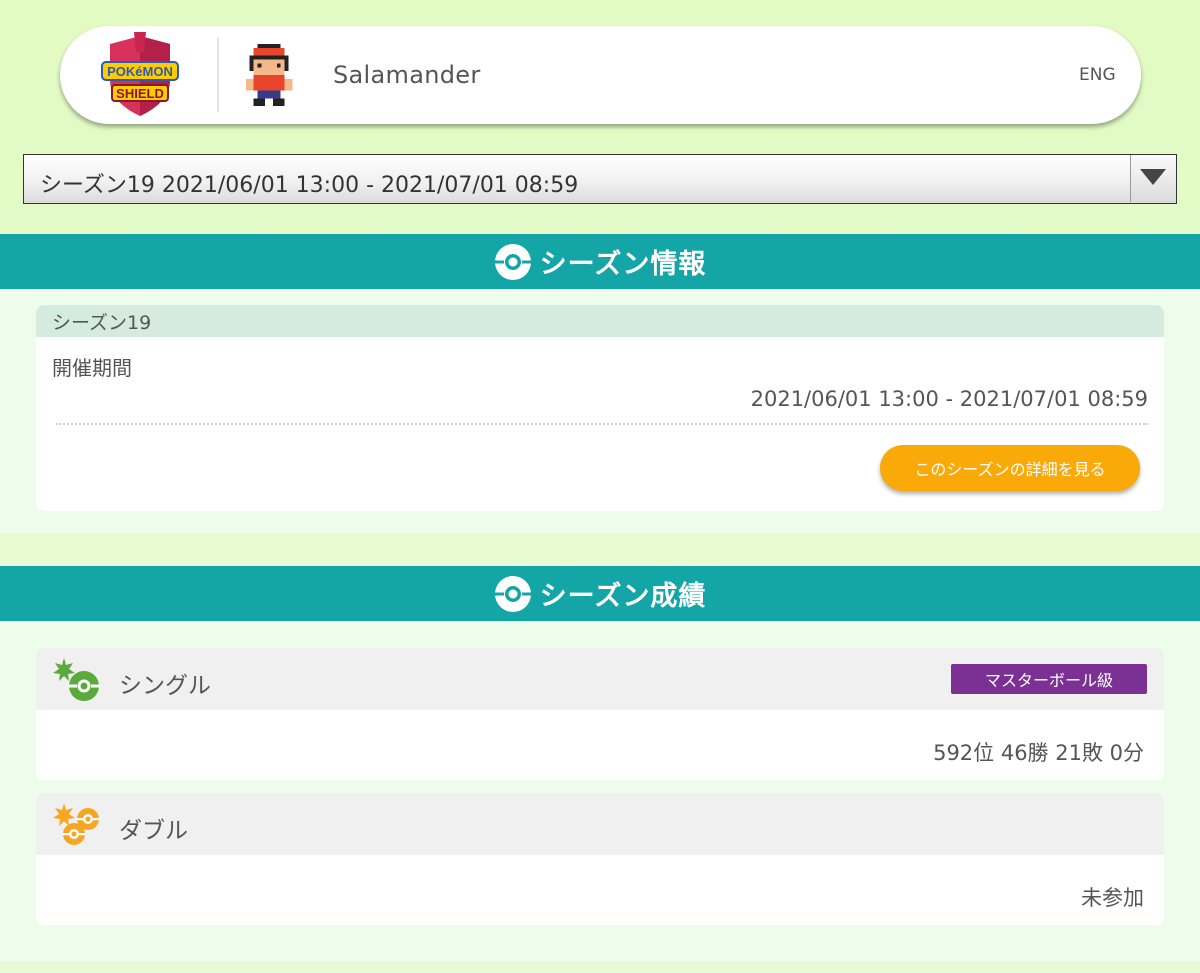 The height and width of the screenshot is (973, 1200). What do you see at coordinates (1097, 75) in the screenshot?
I see `language-toggle: ENG` at bounding box center [1097, 75].